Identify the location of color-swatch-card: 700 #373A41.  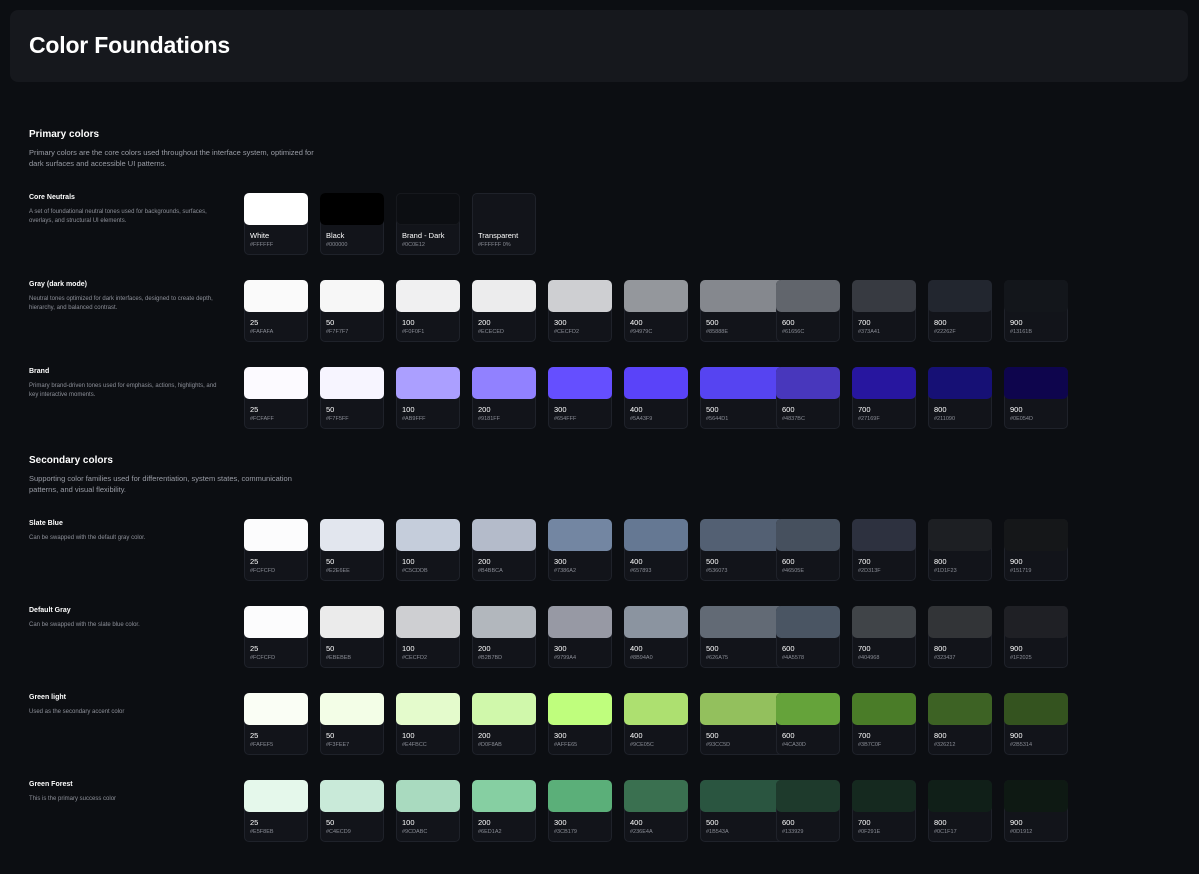
(884, 311).